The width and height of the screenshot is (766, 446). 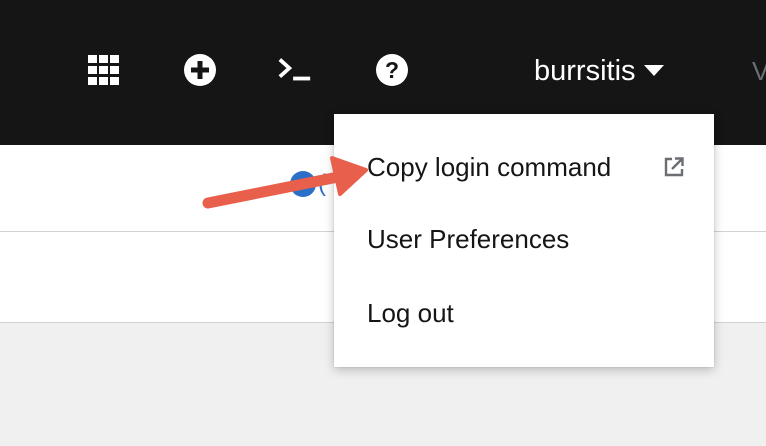 I want to click on menu-item-copy-login-command: Copy login command, so click(x=524, y=167).